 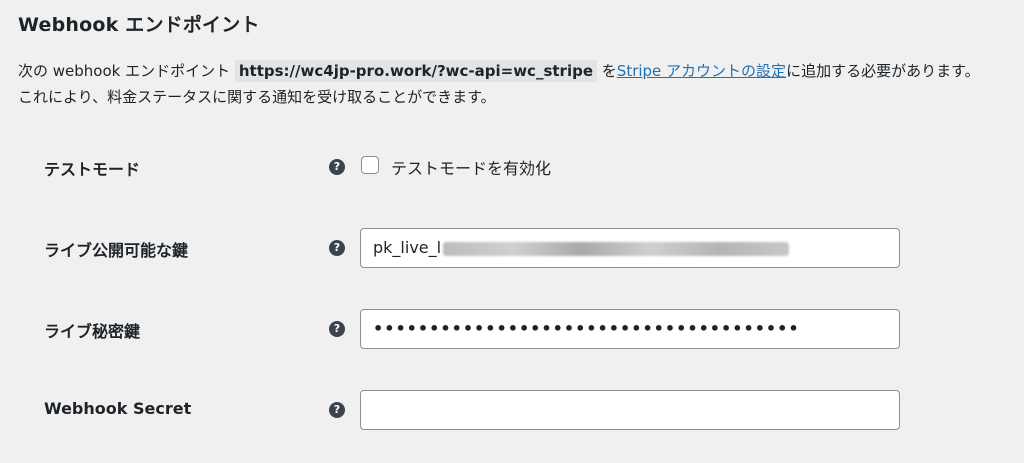 What do you see at coordinates (586, 328) in the screenshot?
I see `live-secret-key-masked-value: ••••••••••••••••••••••••••••••••••••••` at bounding box center [586, 328].